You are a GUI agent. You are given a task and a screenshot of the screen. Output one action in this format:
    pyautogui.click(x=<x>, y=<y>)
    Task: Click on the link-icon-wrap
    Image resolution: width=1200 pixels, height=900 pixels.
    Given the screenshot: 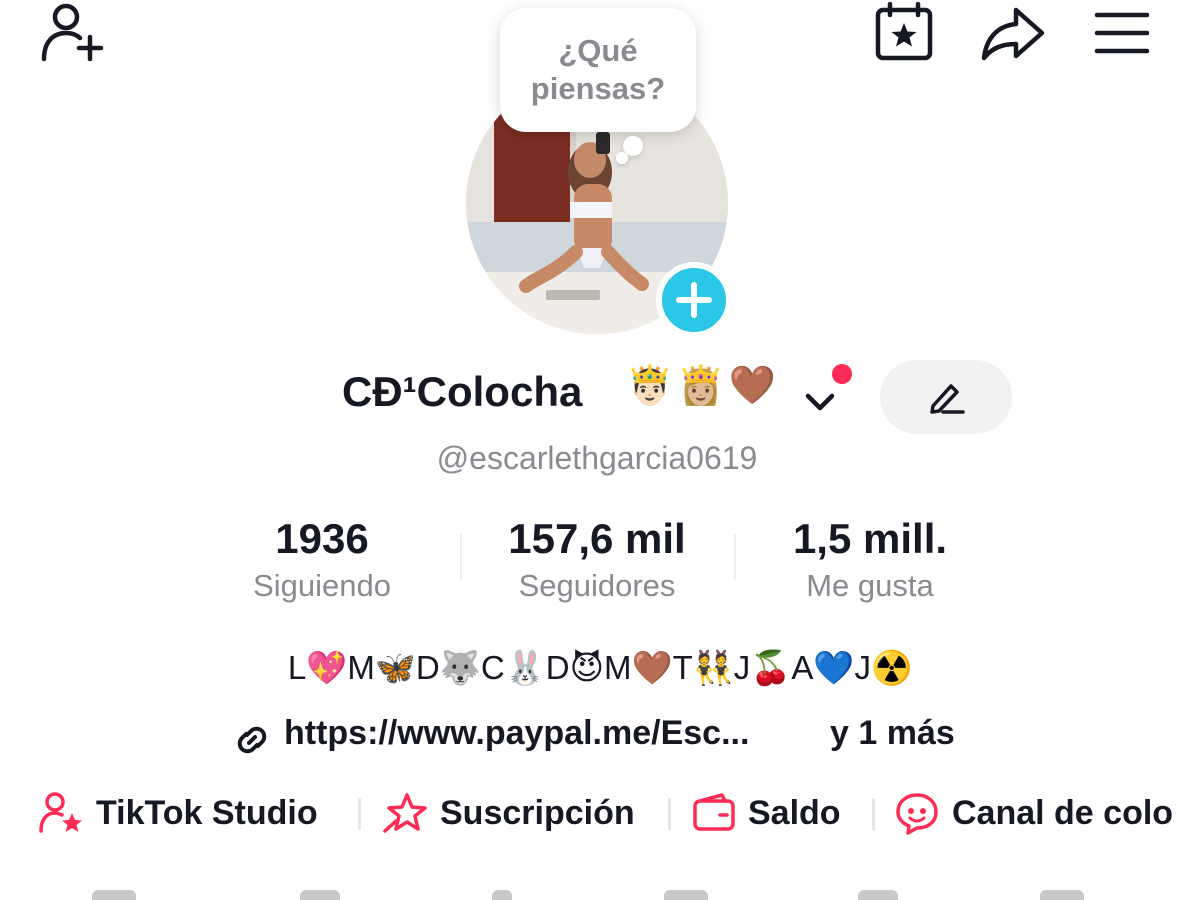 What is the action you would take?
    pyautogui.click(x=252, y=740)
    